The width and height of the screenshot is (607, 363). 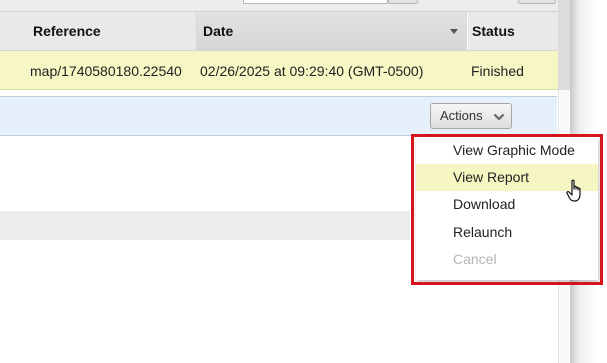 I want to click on chevron-down-icon, so click(x=499, y=117).